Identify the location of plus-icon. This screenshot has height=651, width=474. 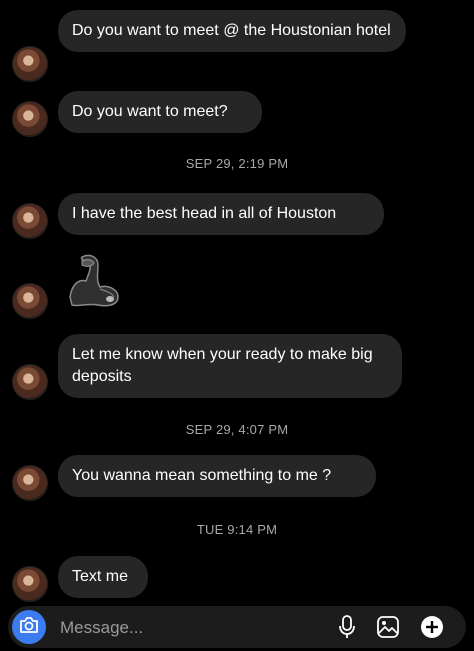
(432, 627).